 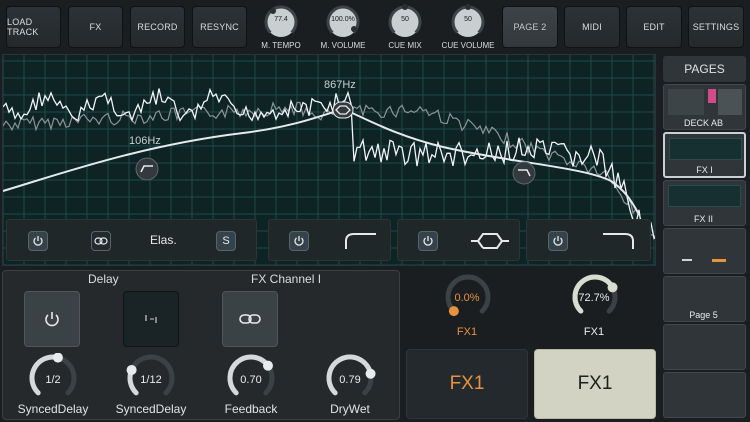 I want to click on bell-shape-icon, so click(x=490, y=241).